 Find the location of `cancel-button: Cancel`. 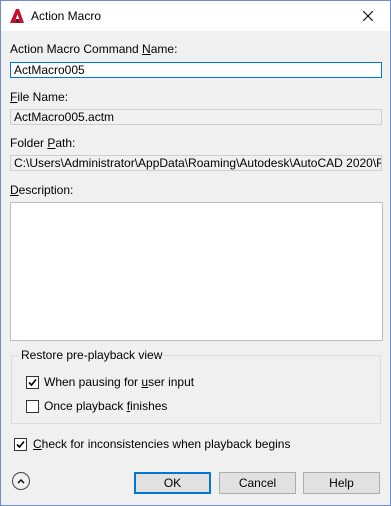

cancel-button: Cancel is located at coordinates (257, 483).